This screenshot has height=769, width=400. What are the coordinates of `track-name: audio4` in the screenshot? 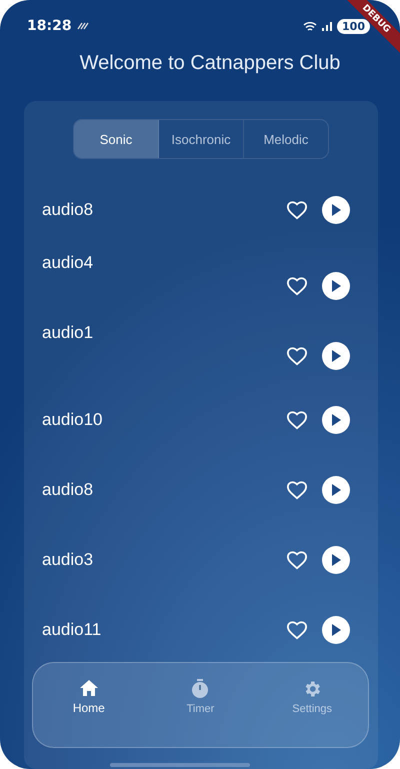 It's located at (68, 263).